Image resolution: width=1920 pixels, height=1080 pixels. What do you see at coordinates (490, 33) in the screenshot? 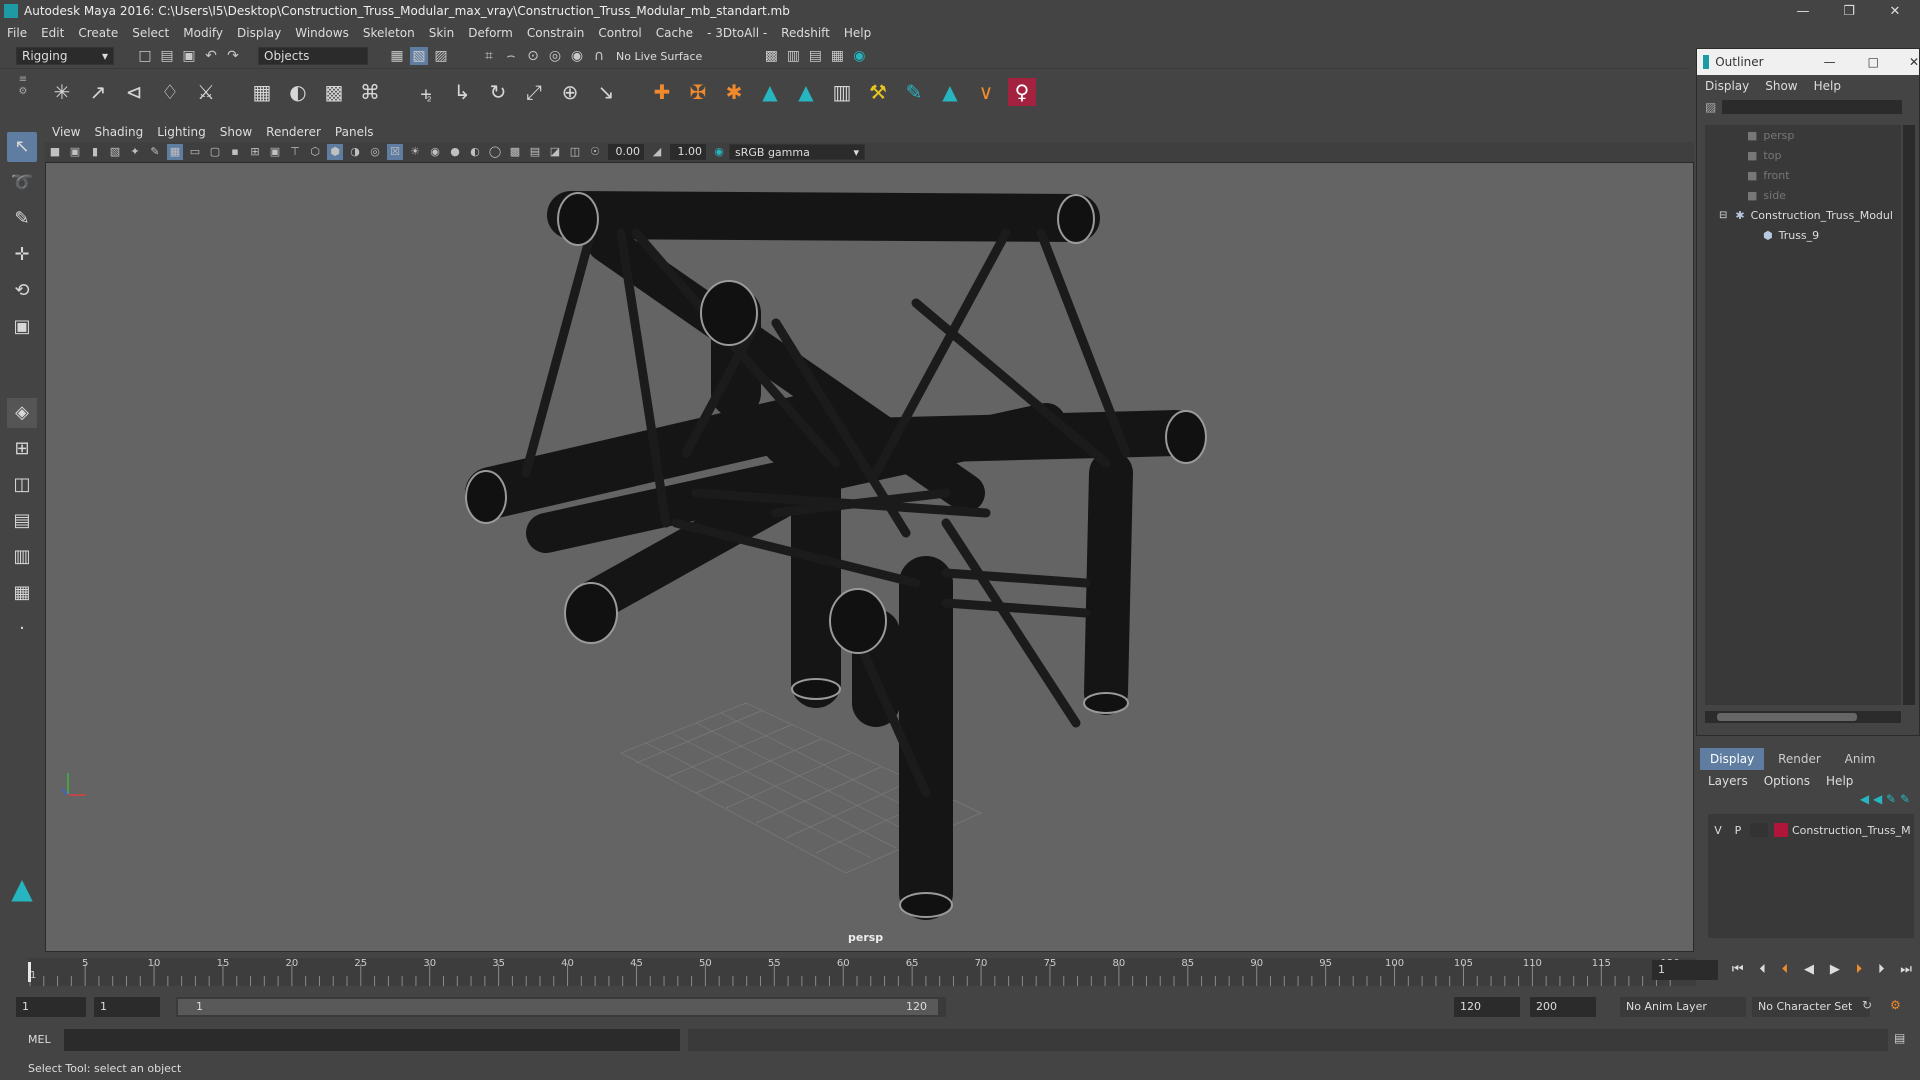
I see `menu-deform: Deform` at bounding box center [490, 33].